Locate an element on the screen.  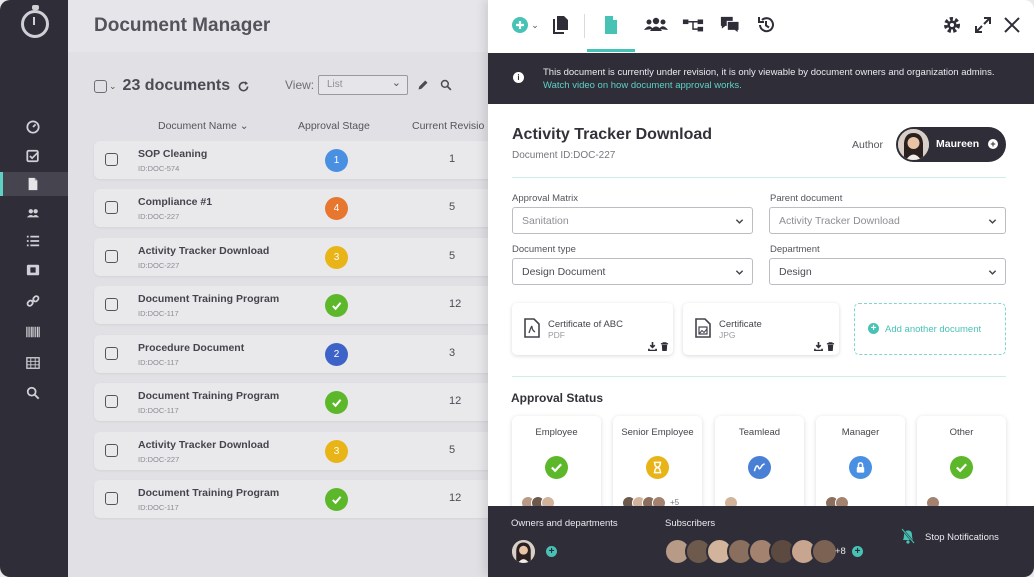
stopwatch-logo-icon is located at coordinates (35, 21).